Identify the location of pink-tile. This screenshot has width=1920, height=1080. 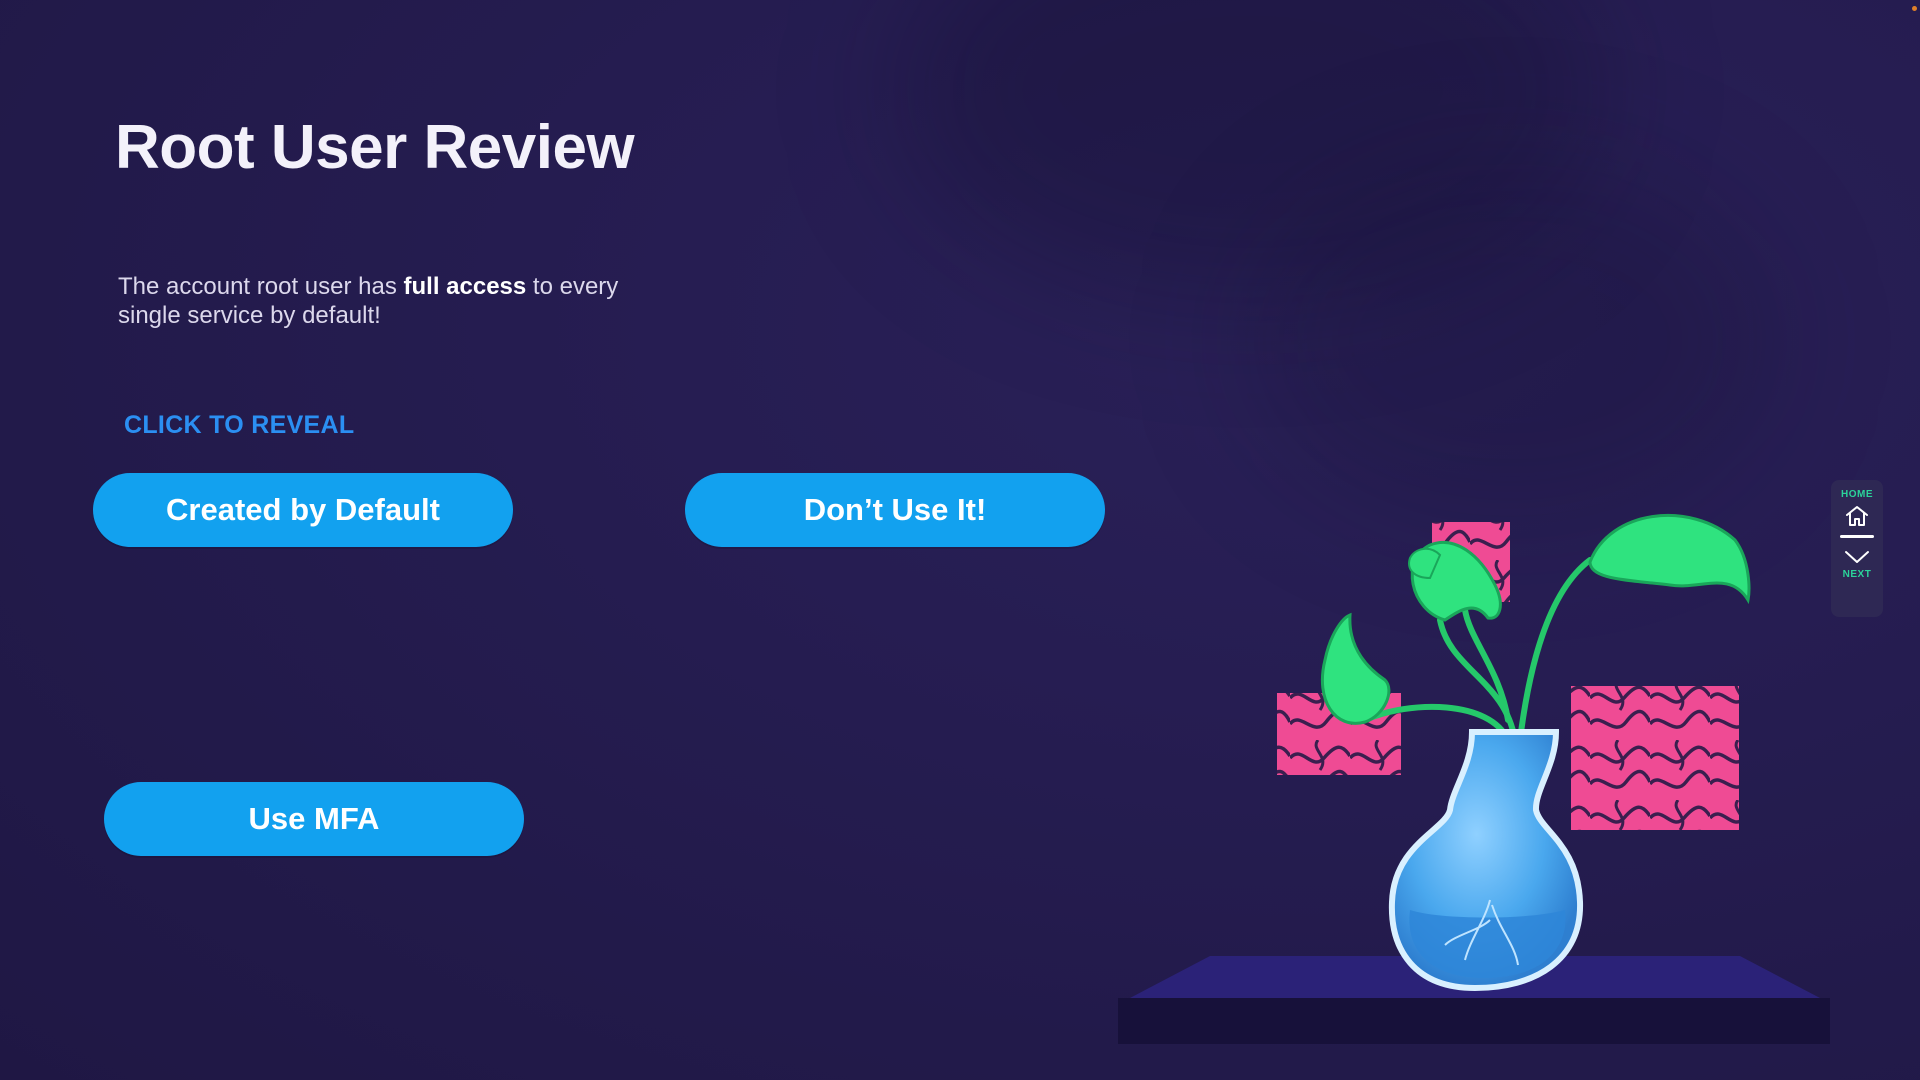
(1655, 758).